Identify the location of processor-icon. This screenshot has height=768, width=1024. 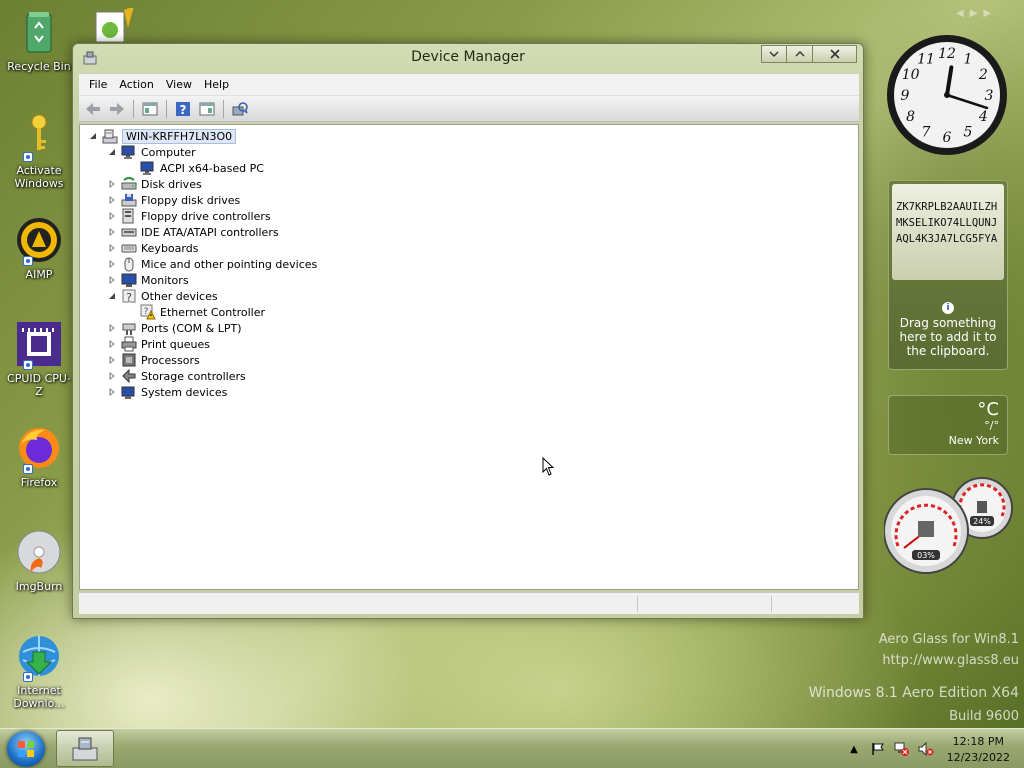
(129, 360).